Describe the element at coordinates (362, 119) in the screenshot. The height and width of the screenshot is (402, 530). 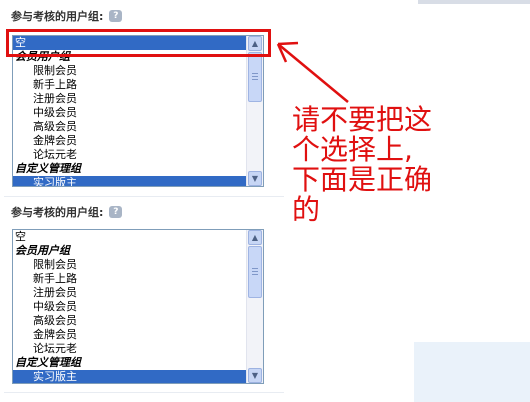
I see `annotation-line: 请不要把这` at that location.